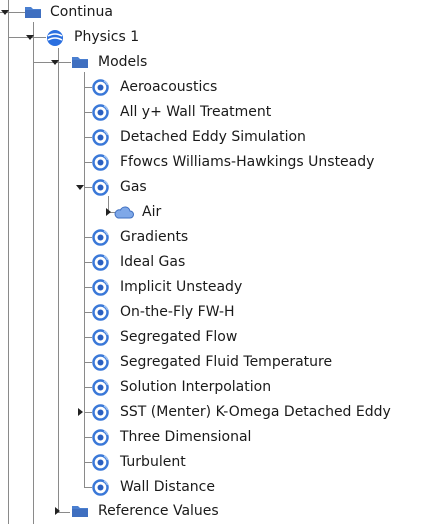 Image resolution: width=428 pixels, height=524 pixels. What do you see at coordinates (123, 62) in the screenshot?
I see `tree-node-label: Models` at bounding box center [123, 62].